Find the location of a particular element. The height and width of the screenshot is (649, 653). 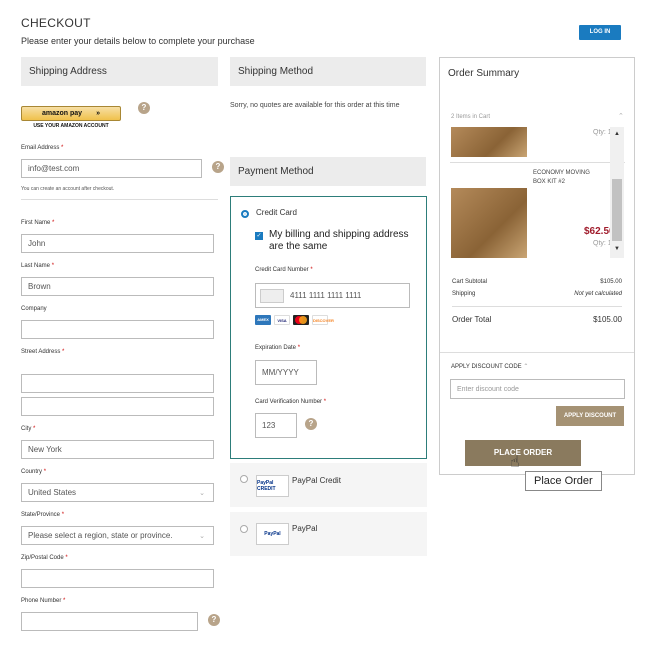

scrollbar-thumb is located at coordinates (617, 210).